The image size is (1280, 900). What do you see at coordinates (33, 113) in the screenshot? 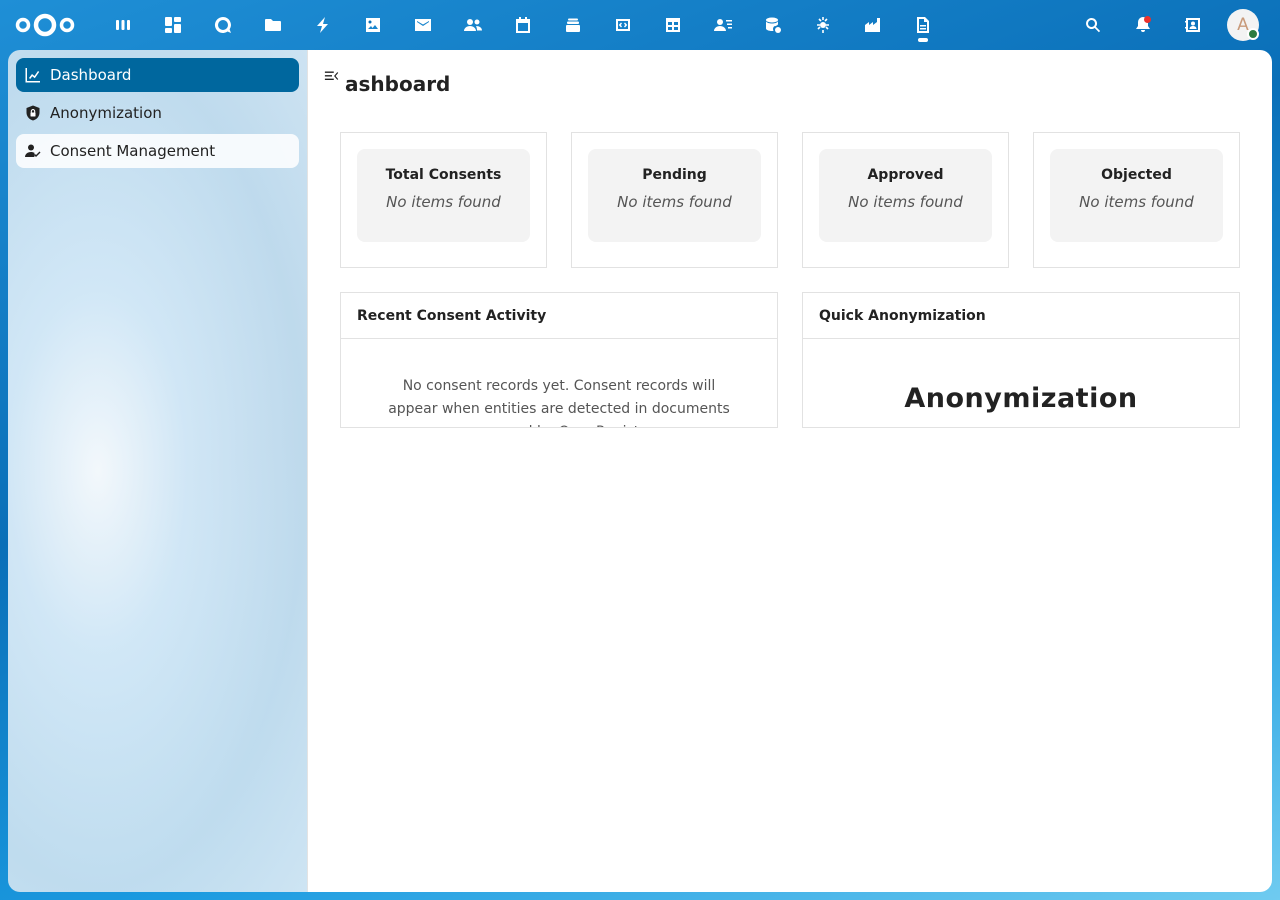
I see `shield-lock-icon` at bounding box center [33, 113].